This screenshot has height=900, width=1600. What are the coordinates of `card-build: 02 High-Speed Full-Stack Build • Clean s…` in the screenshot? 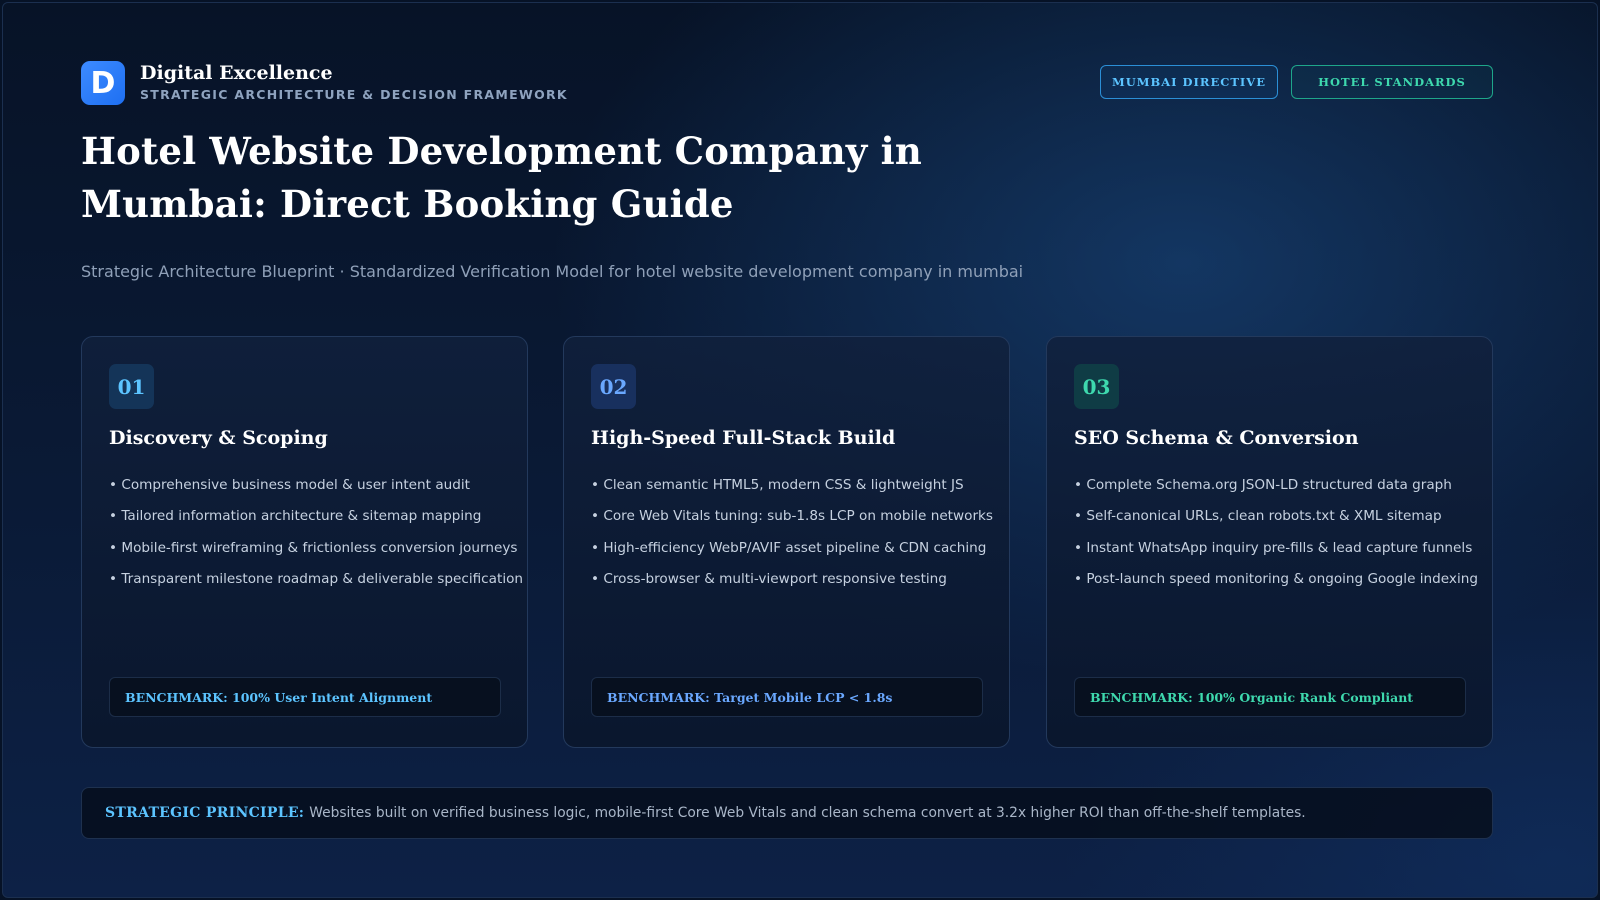 It's located at (786, 542).